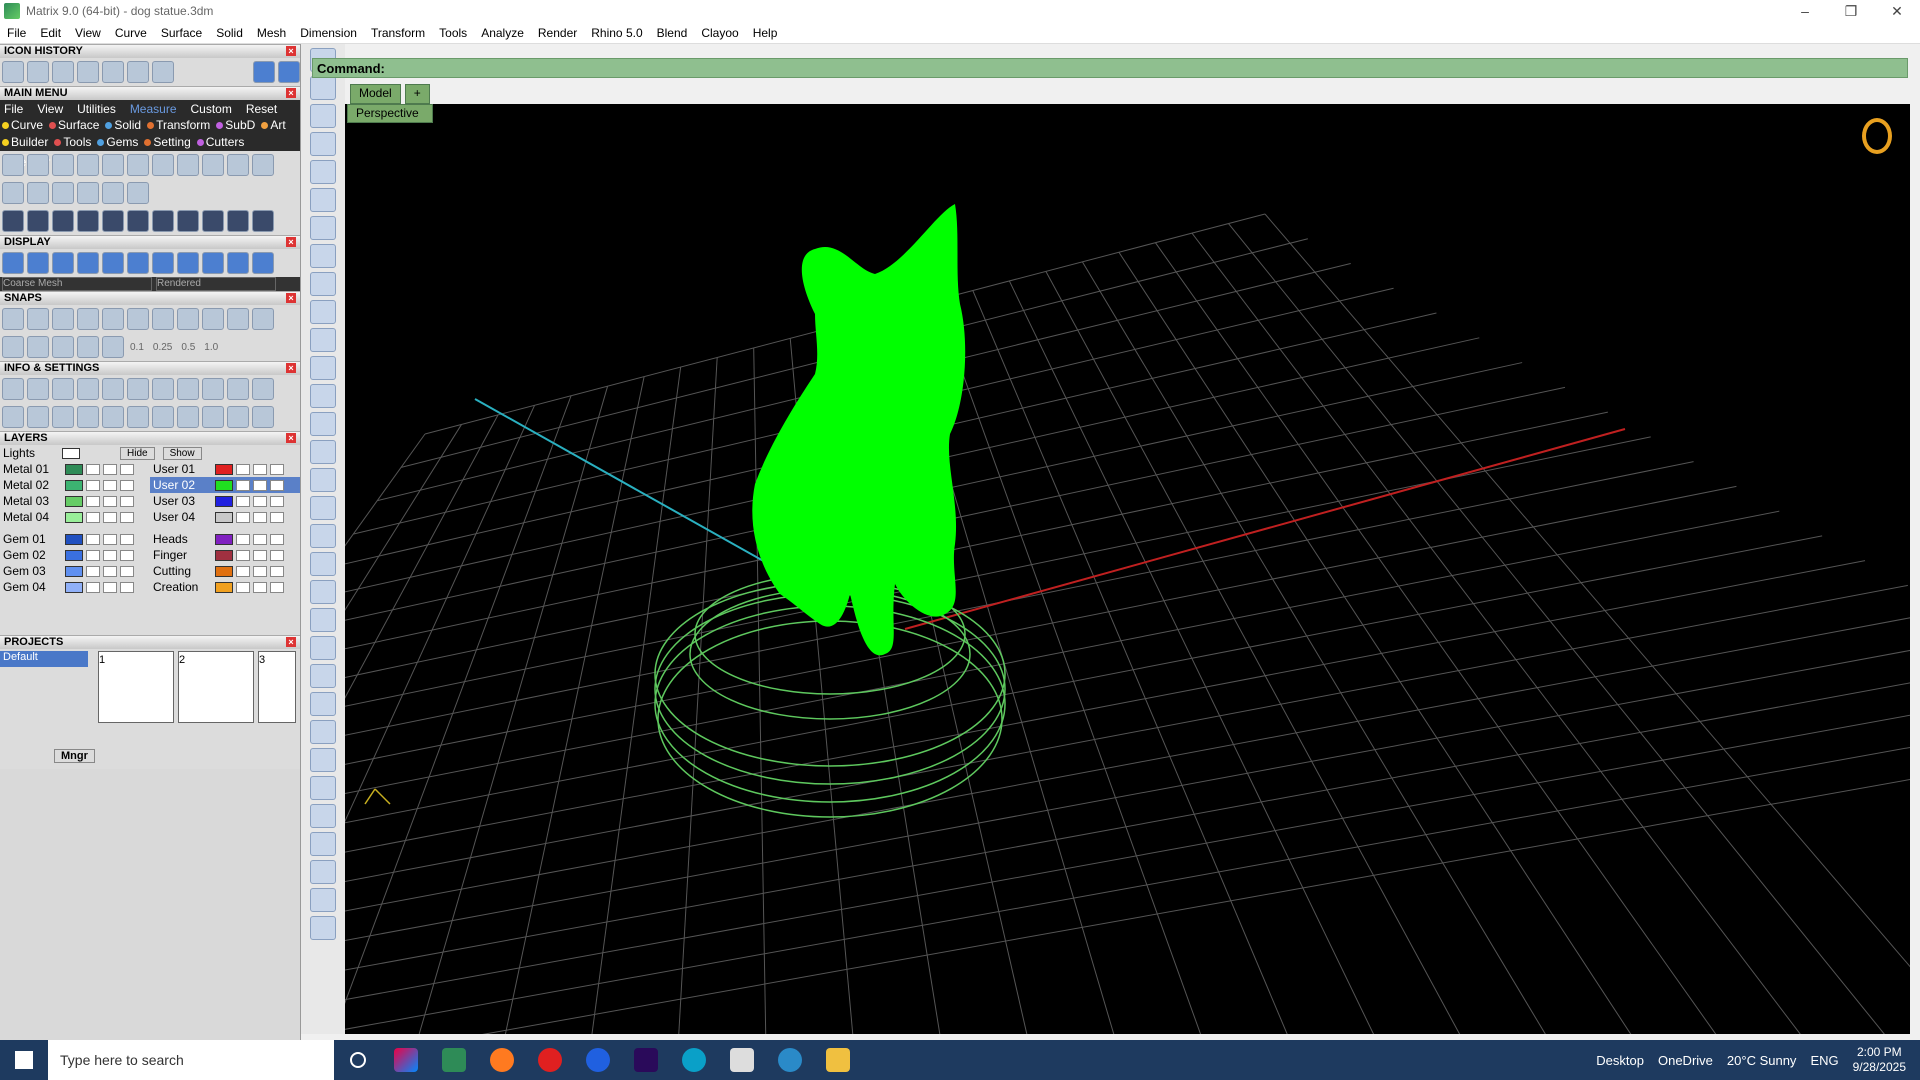  What do you see at coordinates (225, 555) in the screenshot?
I see `layer-row: Finger` at bounding box center [225, 555].